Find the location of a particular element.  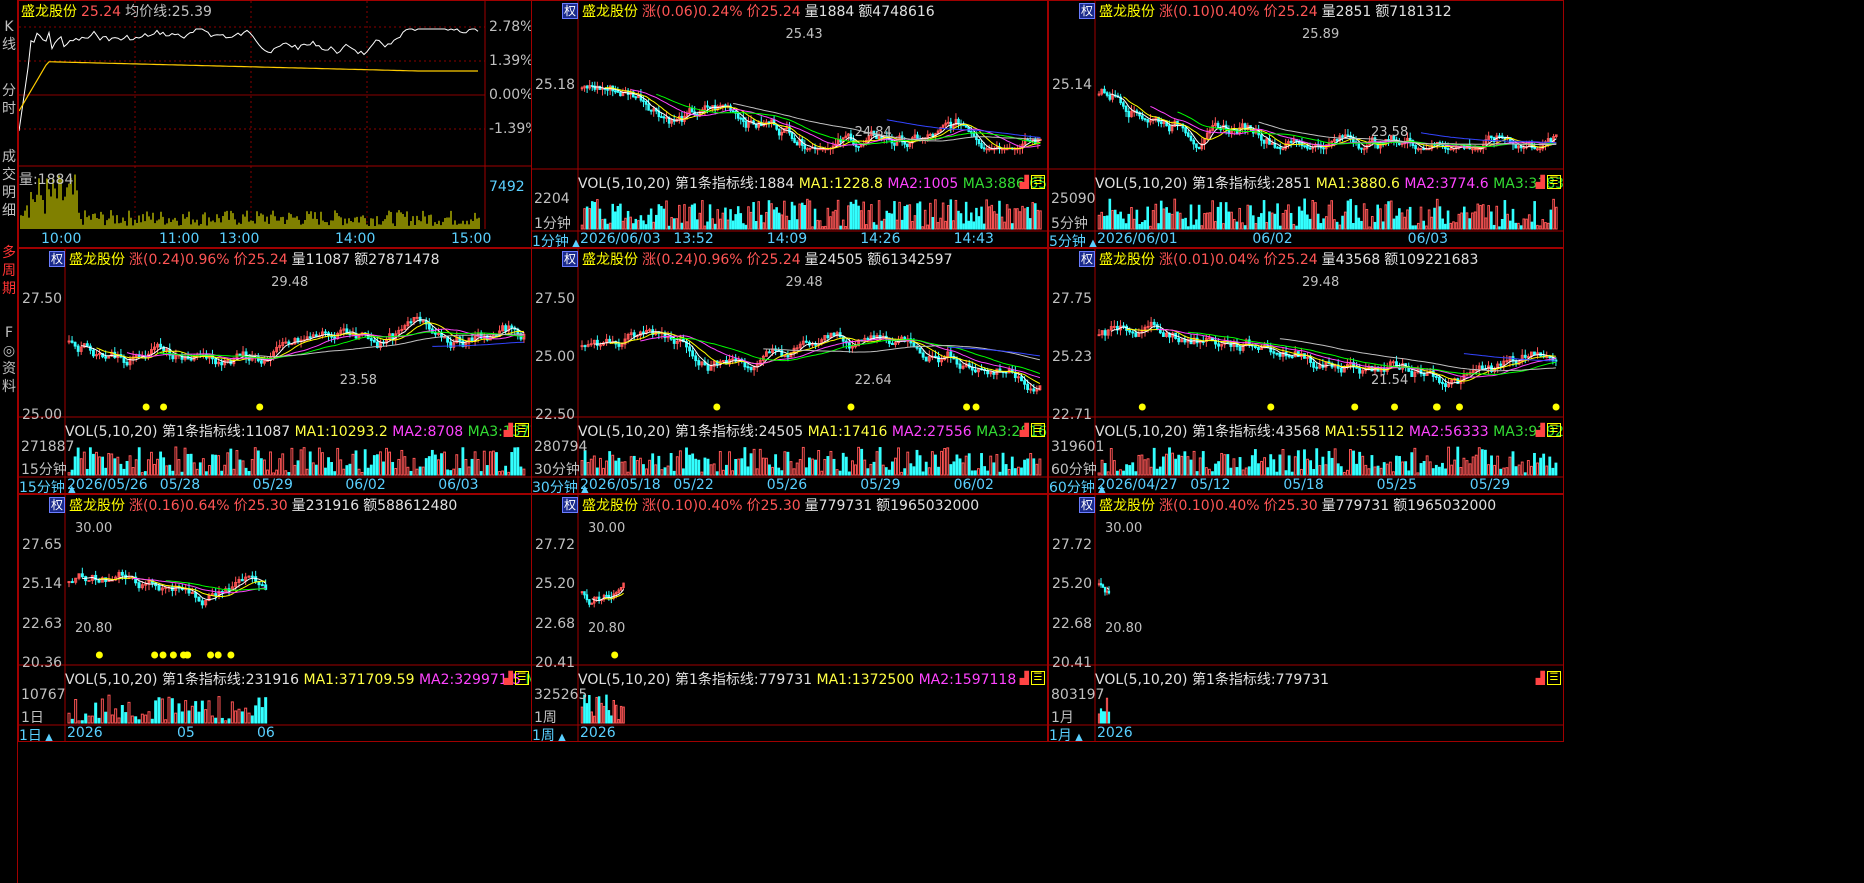

period-tab-label: 1周 is located at coordinates (543, 734).